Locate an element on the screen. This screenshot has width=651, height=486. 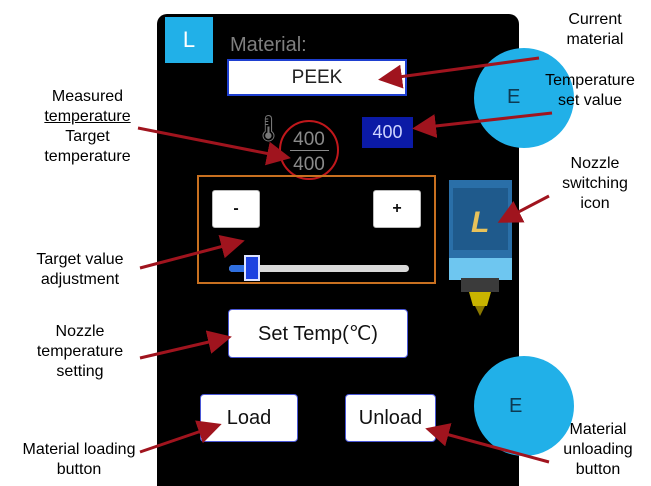
annotation-material-unloading: Material unloading button is located at coordinates (598, 449).